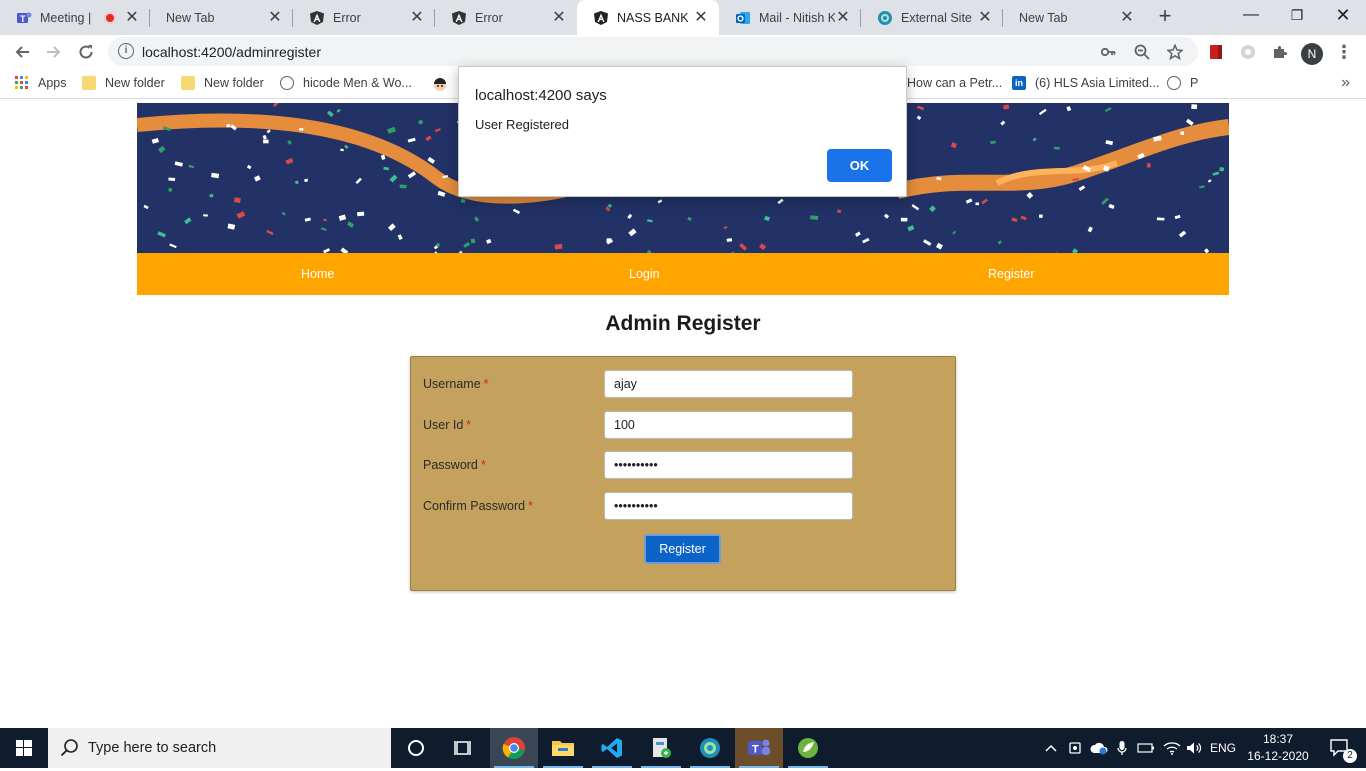  Describe the element at coordinates (506, 17) in the screenshot. I see `tab-error-2: Error ✕` at that location.